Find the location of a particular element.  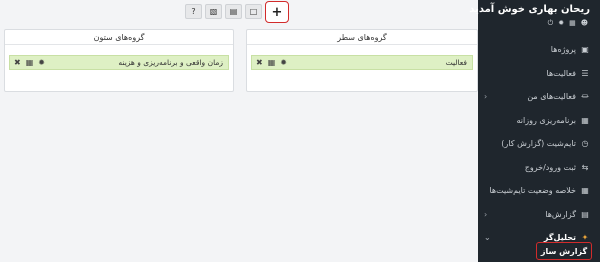

export-icon: ▧ is located at coordinates (213, 11).